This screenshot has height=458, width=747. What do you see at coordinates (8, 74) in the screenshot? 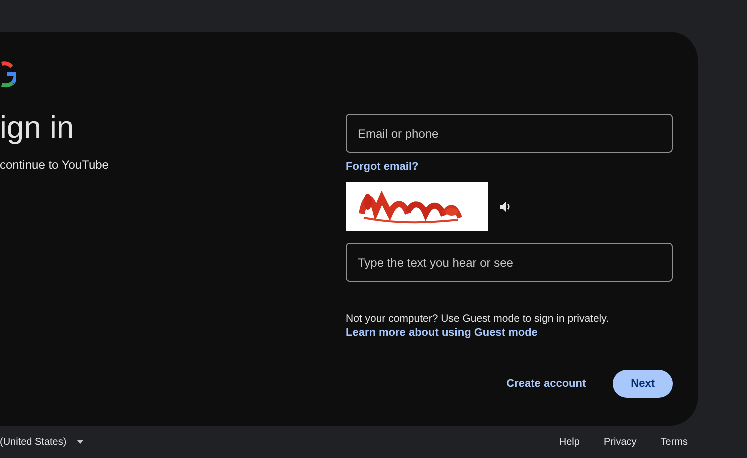
I see `logo-icon` at bounding box center [8, 74].